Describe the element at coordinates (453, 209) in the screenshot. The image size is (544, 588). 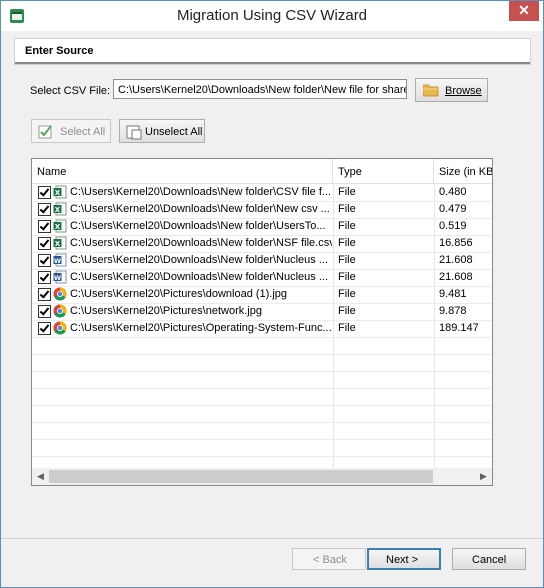
I see `row-size: 0.479` at that location.